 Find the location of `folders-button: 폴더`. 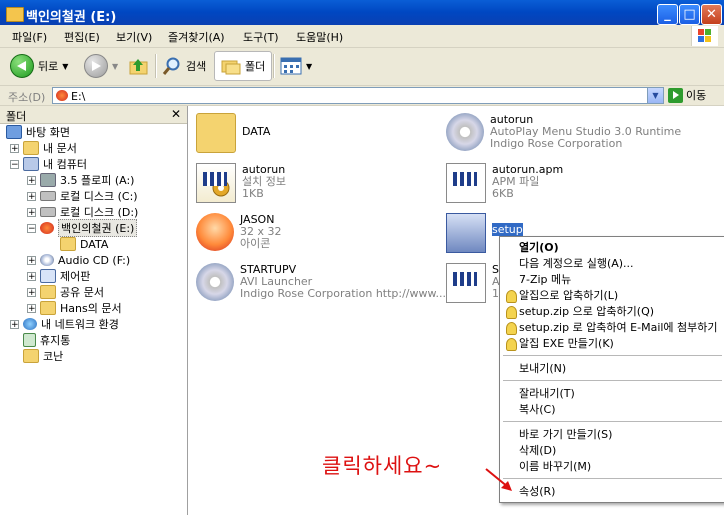

folders-button: 폴더 is located at coordinates (243, 66).